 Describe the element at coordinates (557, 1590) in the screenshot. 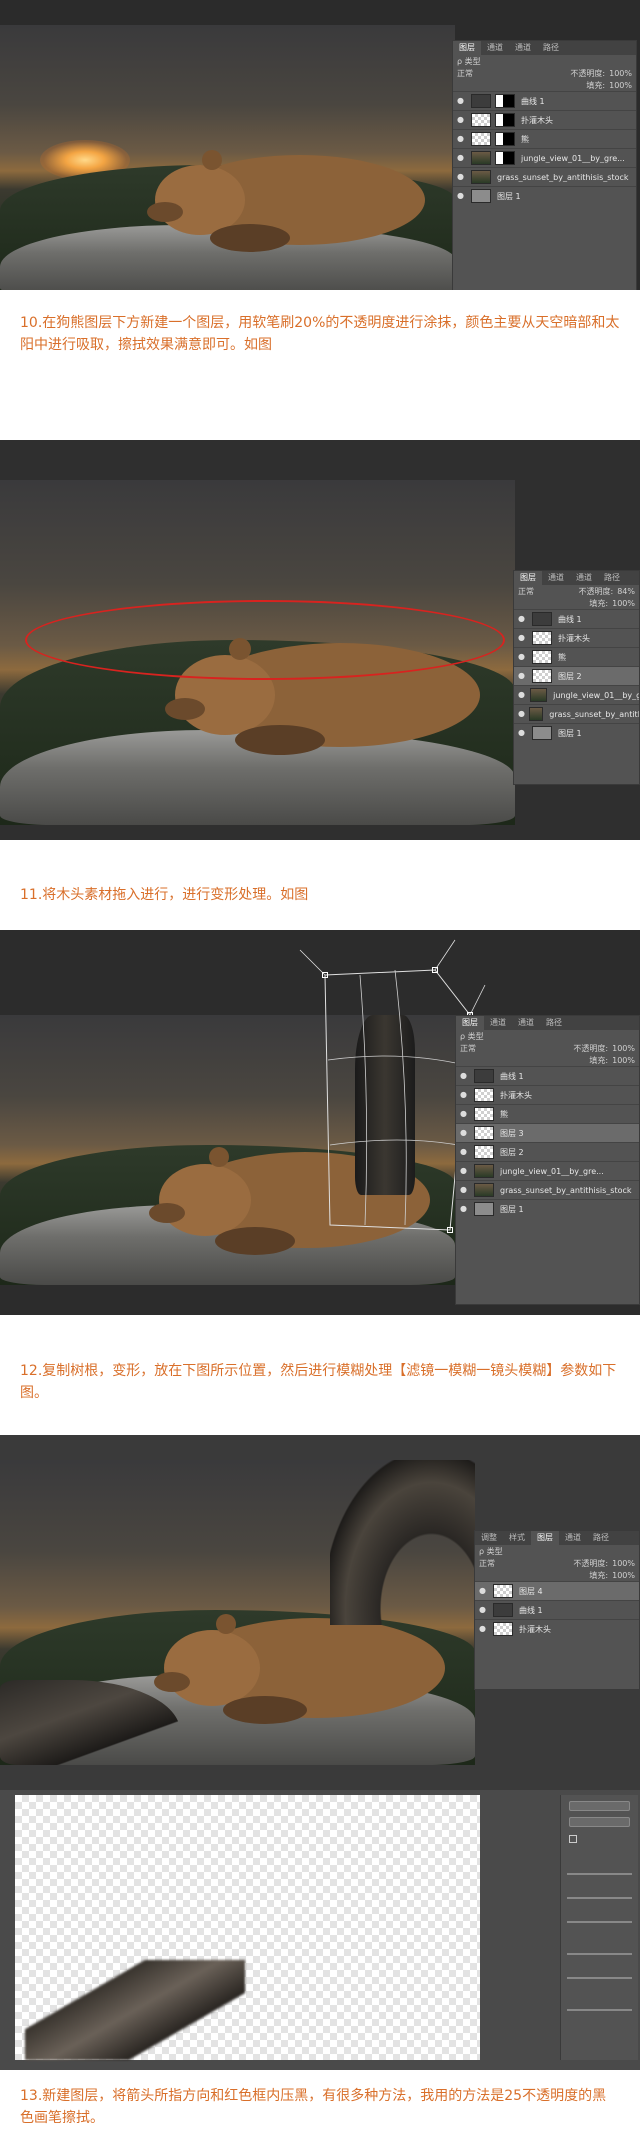

I see `layer-row-selected: ● 图层 4` at that location.